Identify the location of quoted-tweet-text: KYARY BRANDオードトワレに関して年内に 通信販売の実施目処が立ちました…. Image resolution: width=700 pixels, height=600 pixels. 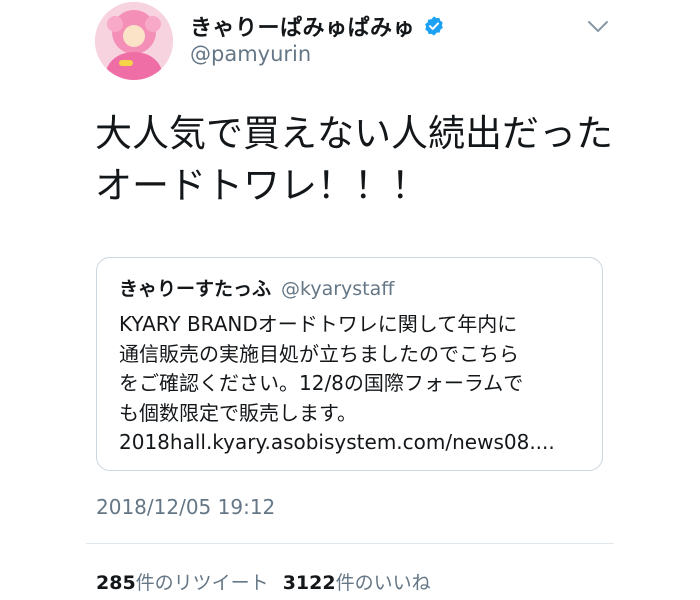
(337, 383).